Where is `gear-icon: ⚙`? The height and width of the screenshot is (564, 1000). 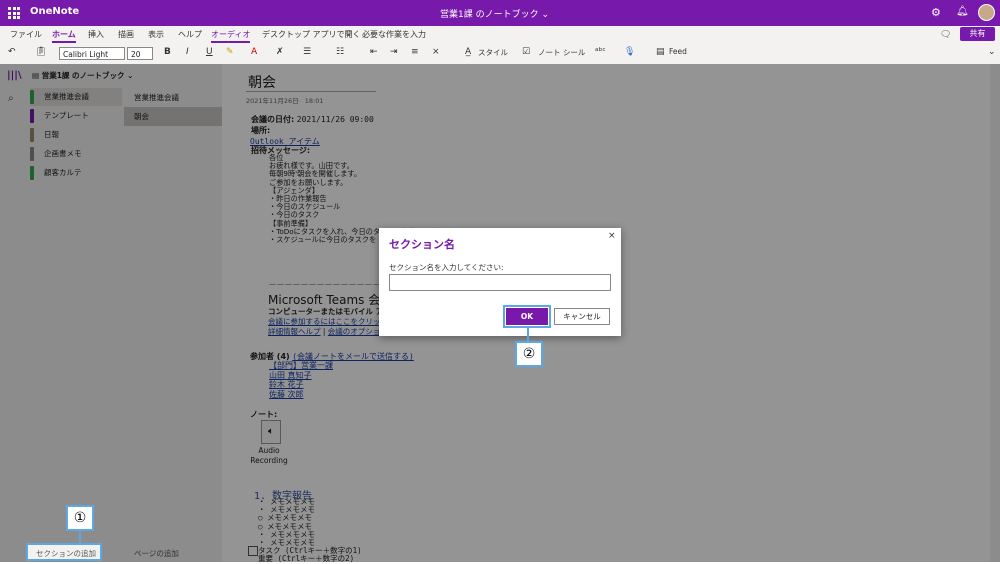
gear-icon: ⚙ is located at coordinates (936, 12).